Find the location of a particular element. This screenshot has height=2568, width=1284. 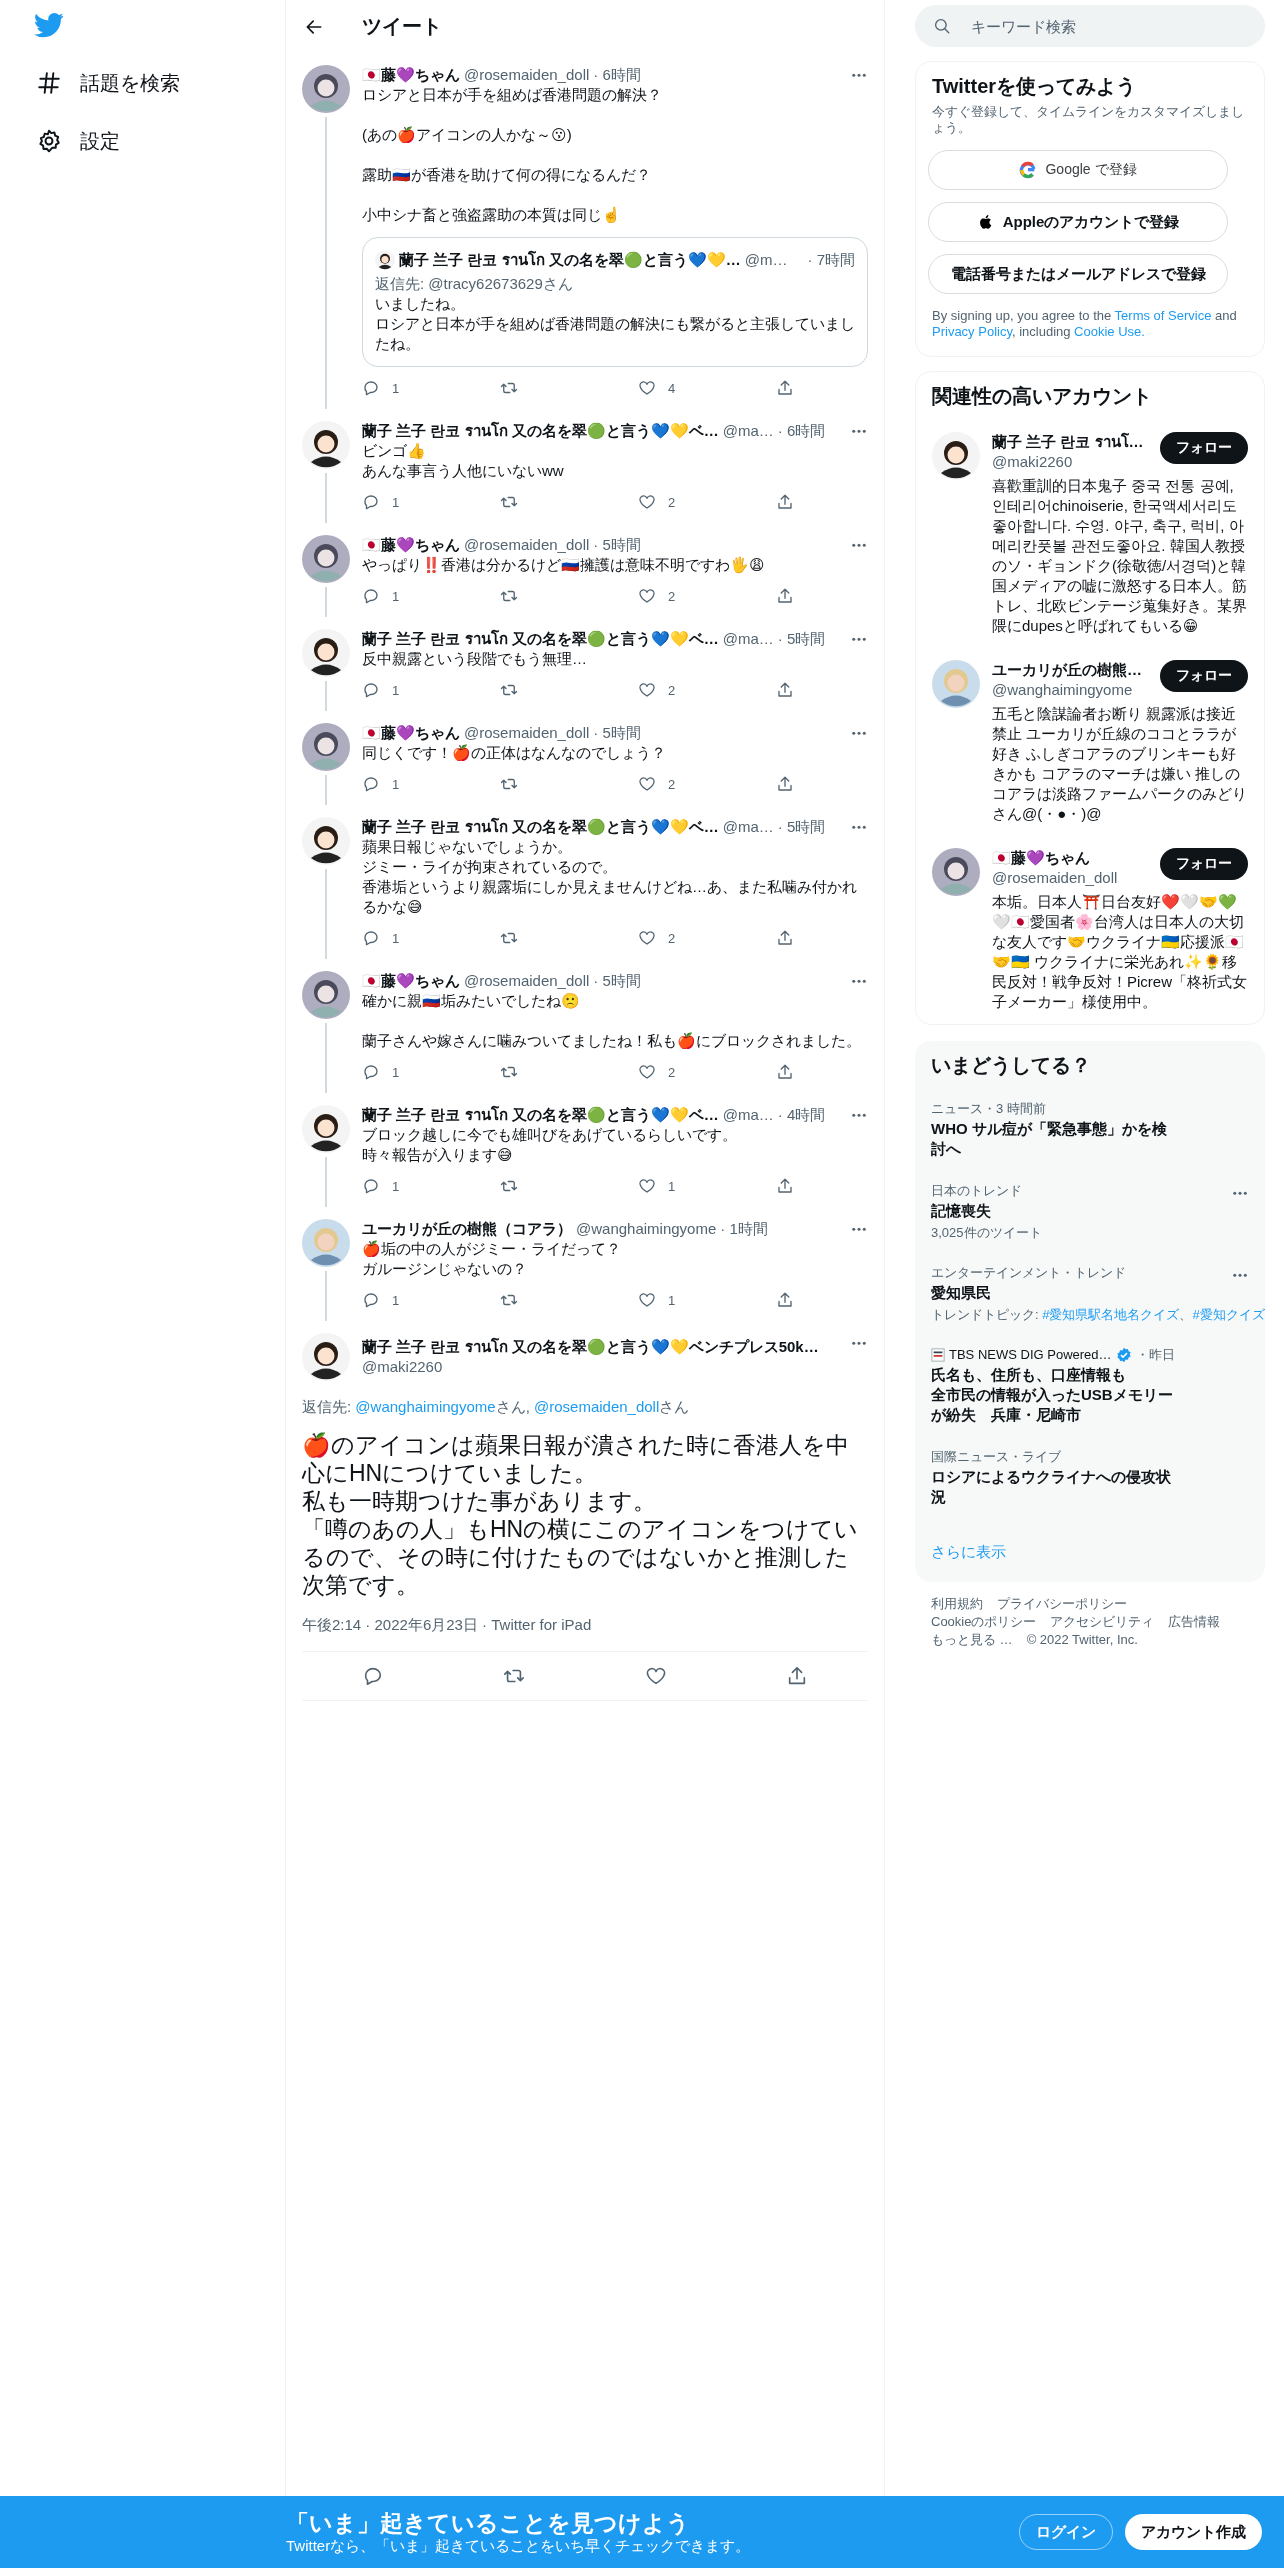

footer-link: アクセシビリティ is located at coordinates (1102, 1622).